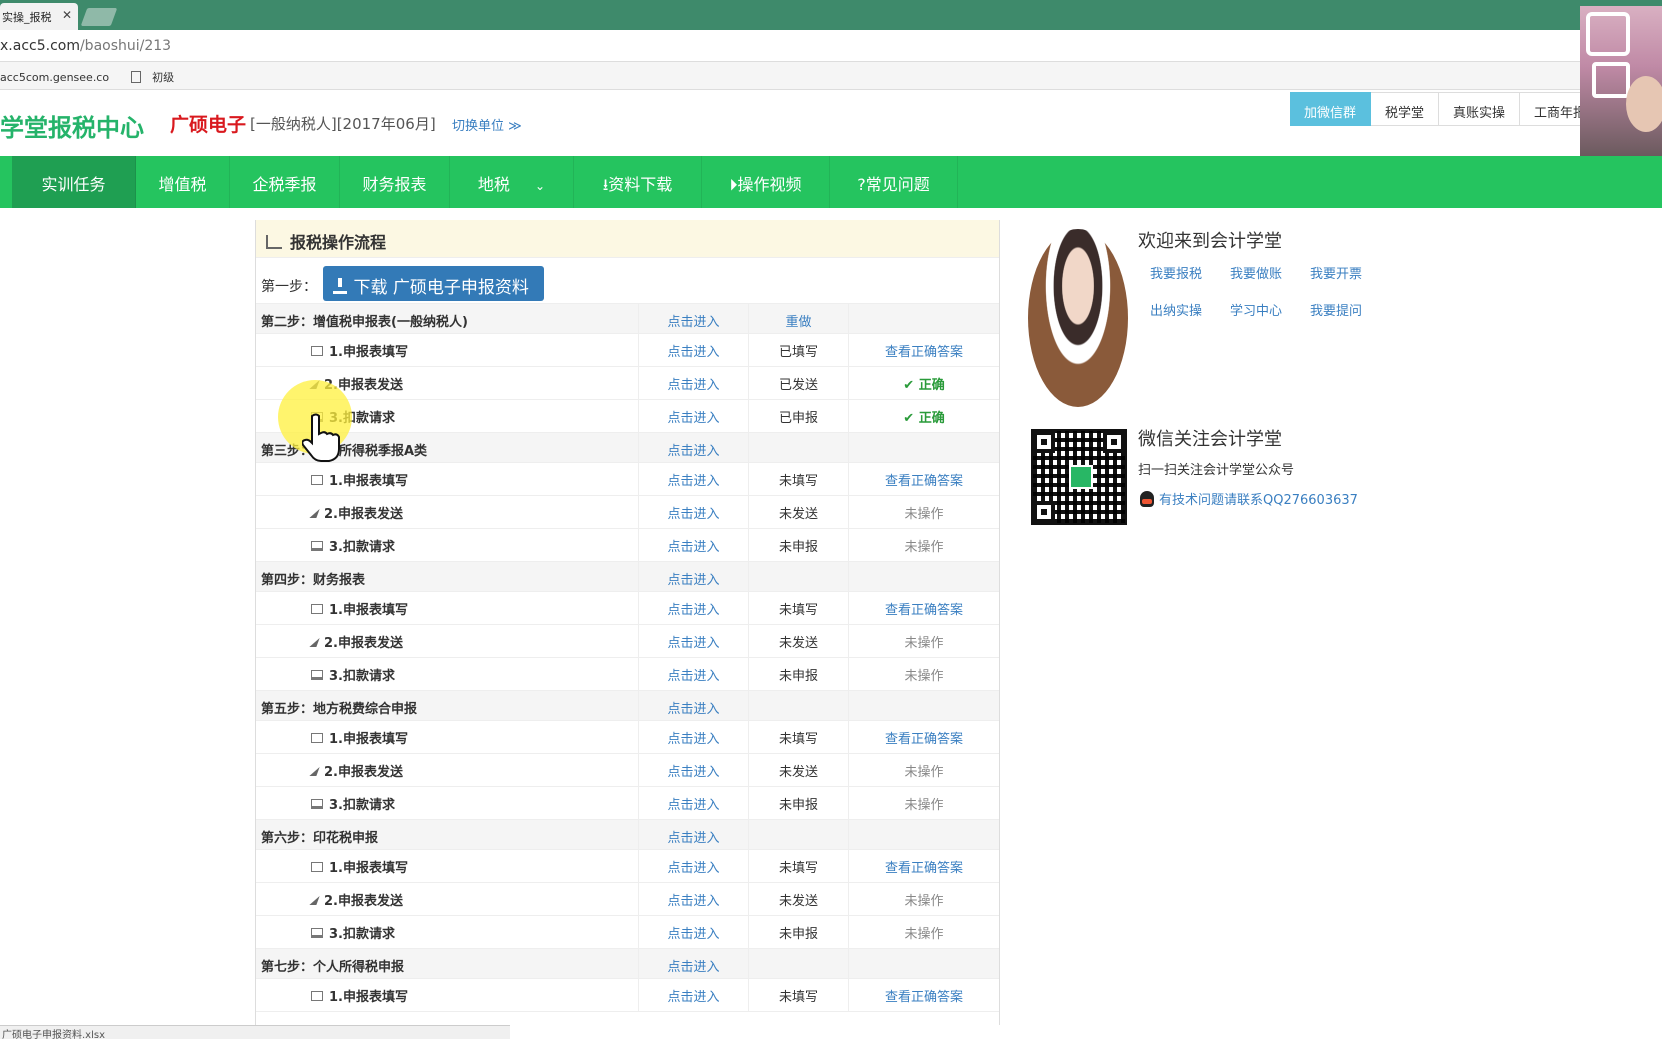  What do you see at coordinates (1480, 109) in the screenshot?
I see `real-accounting-link: 真账实操` at bounding box center [1480, 109].